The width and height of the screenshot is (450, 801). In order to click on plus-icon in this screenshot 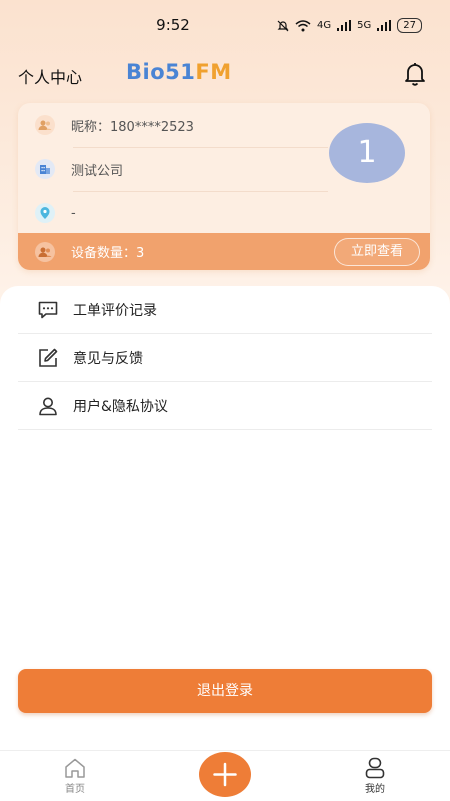, I will do `click(225, 774)`.